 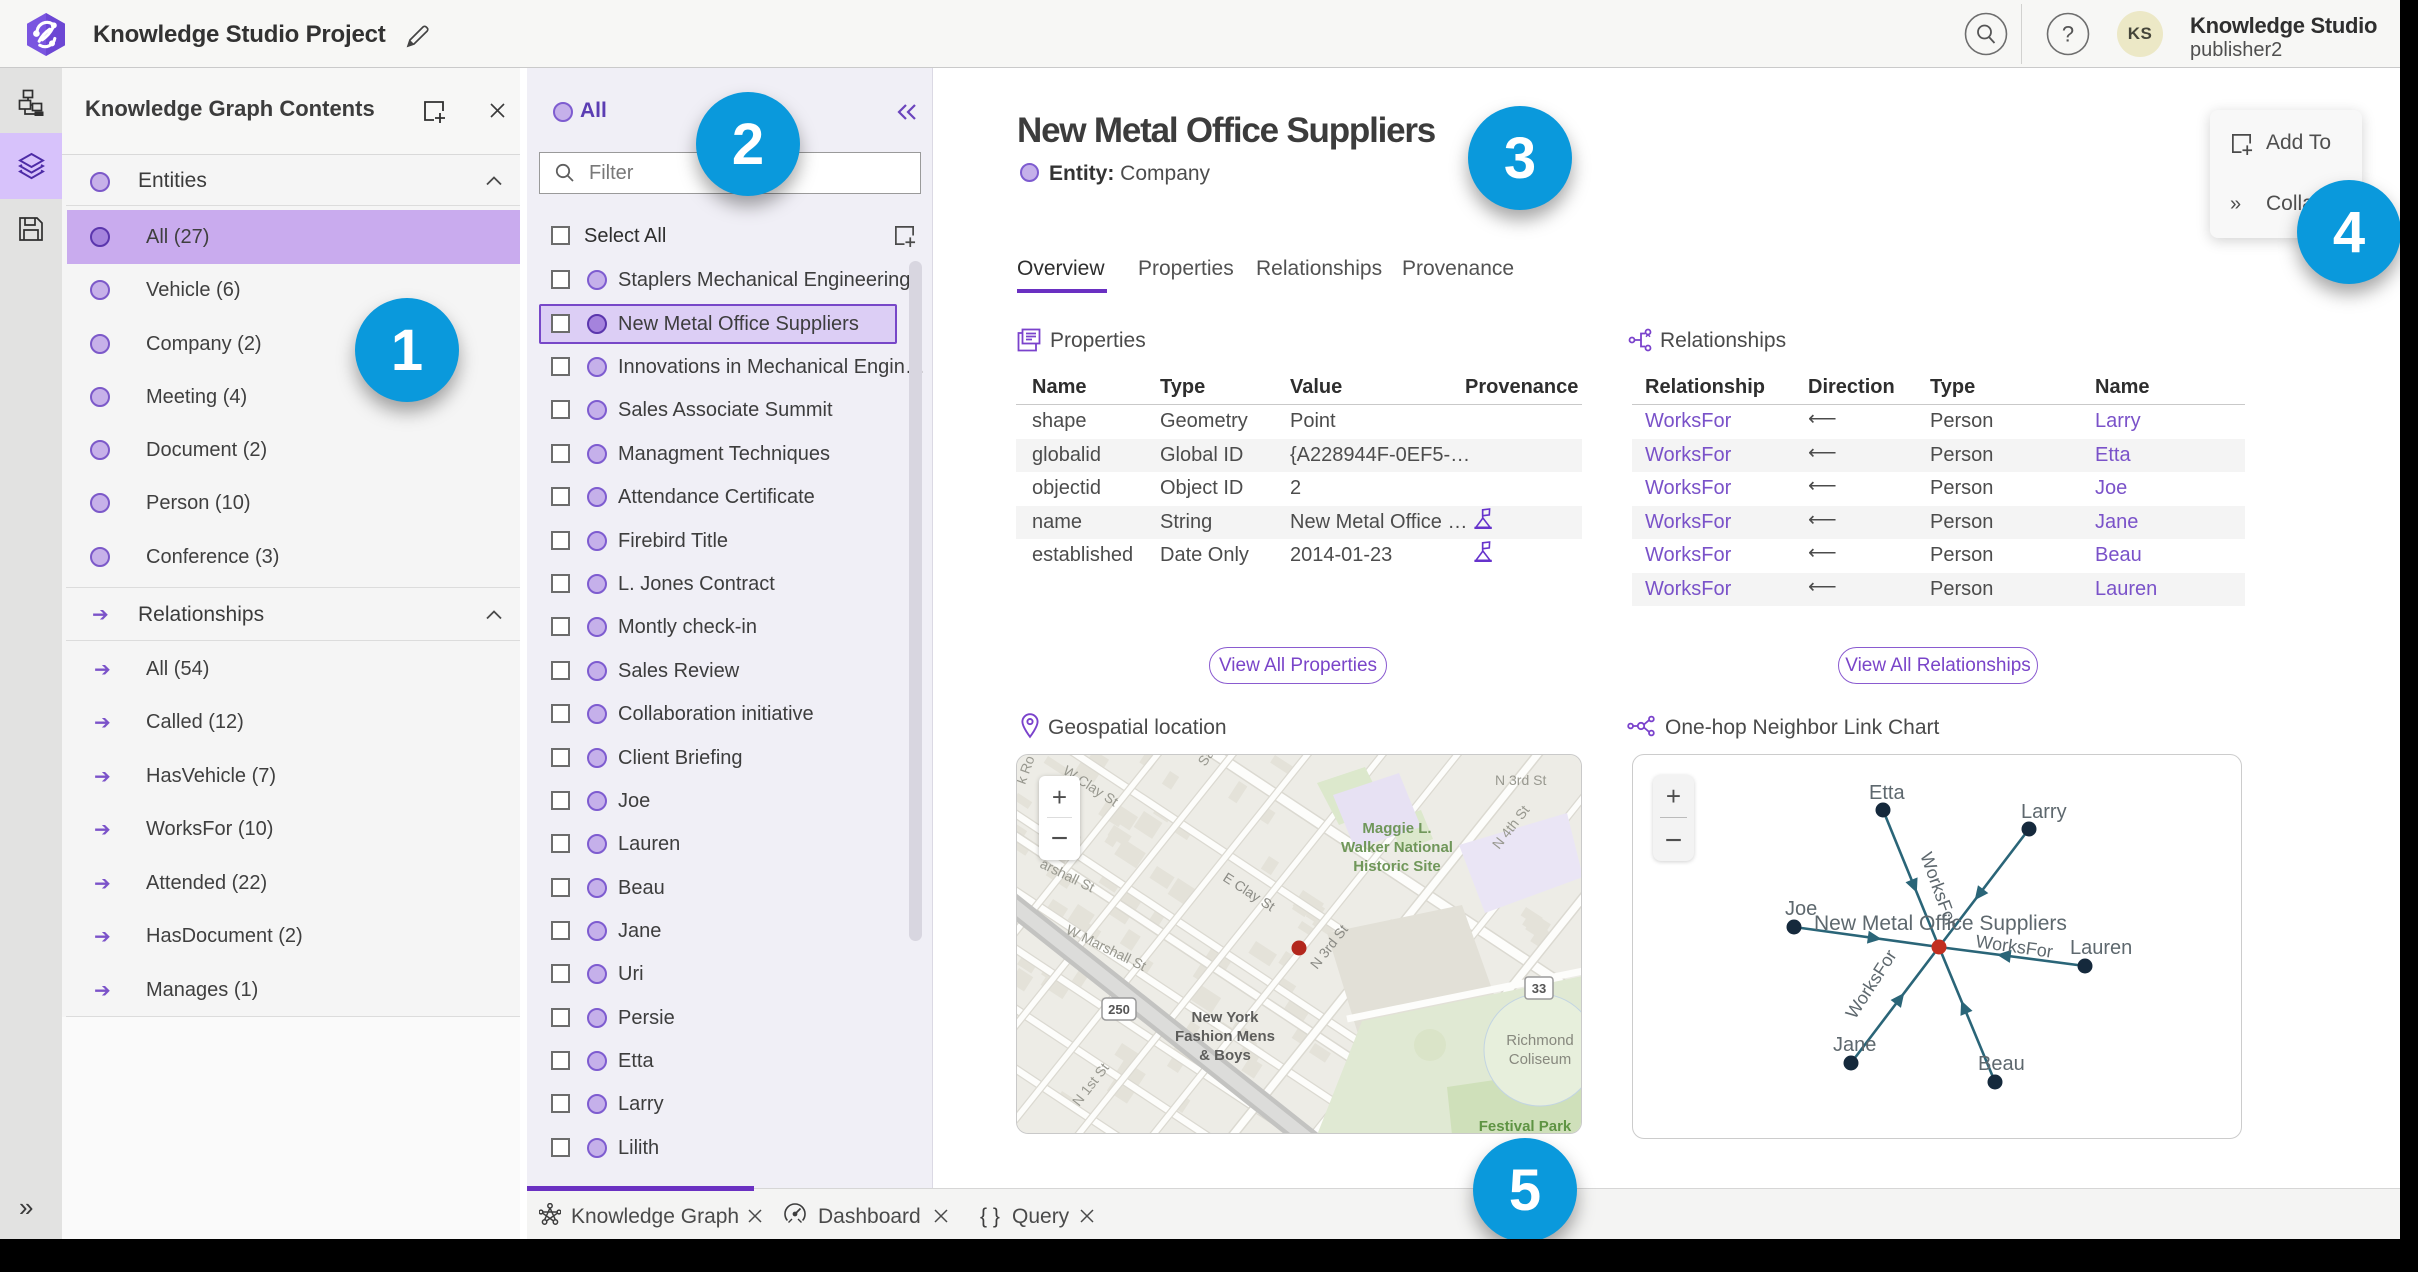 What do you see at coordinates (1801, 909) in the screenshot?
I see `svg-text: Joe` at bounding box center [1801, 909].